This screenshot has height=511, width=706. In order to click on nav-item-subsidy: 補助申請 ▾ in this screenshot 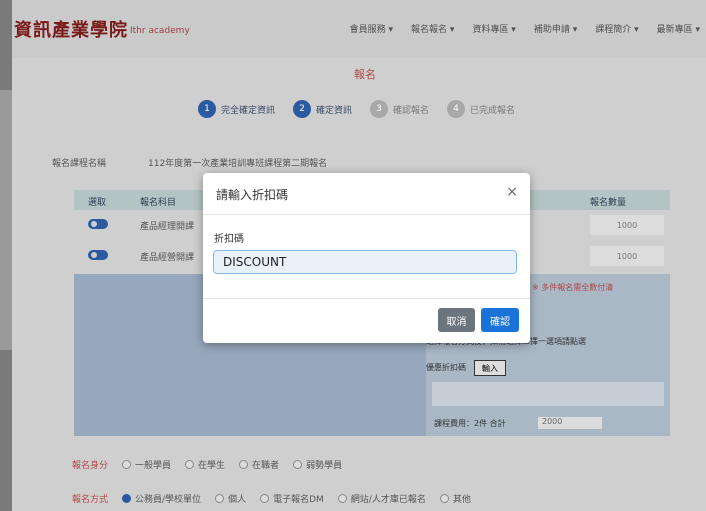, I will do `click(555, 28)`.